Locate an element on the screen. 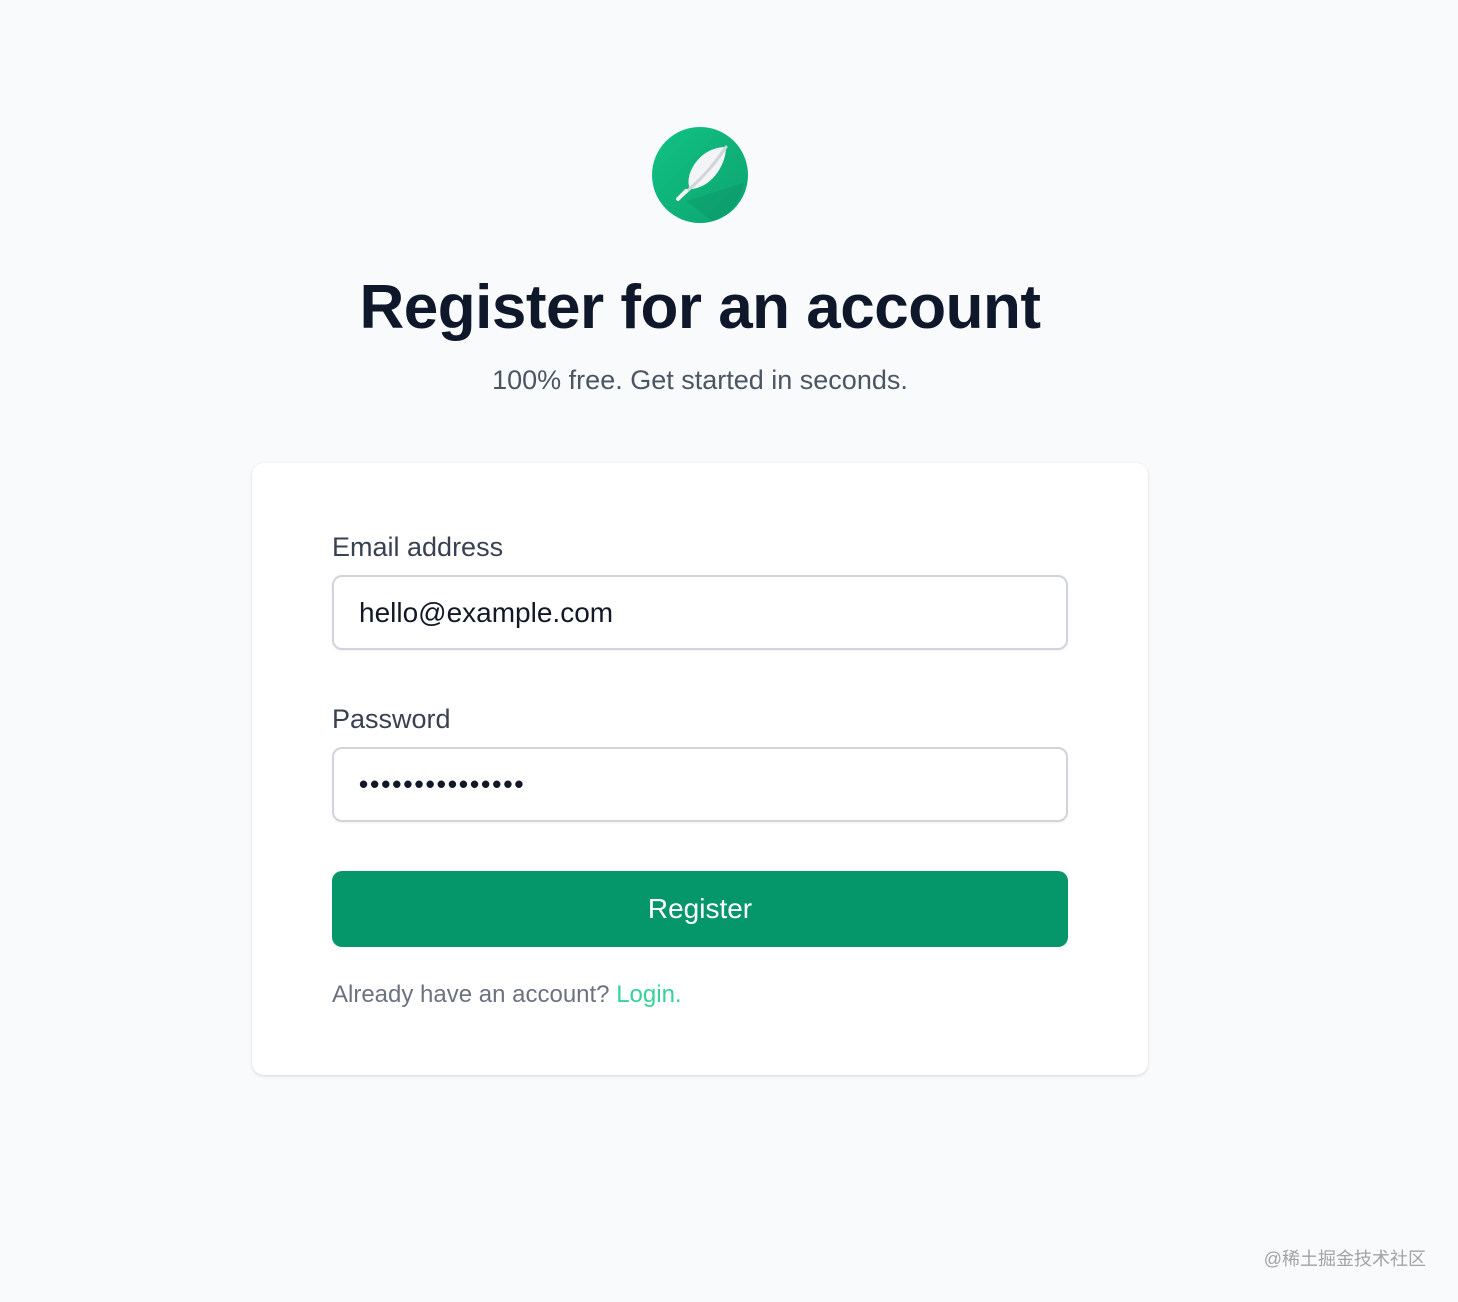  login-prompt-text: Already have an account? is located at coordinates (471, 994).